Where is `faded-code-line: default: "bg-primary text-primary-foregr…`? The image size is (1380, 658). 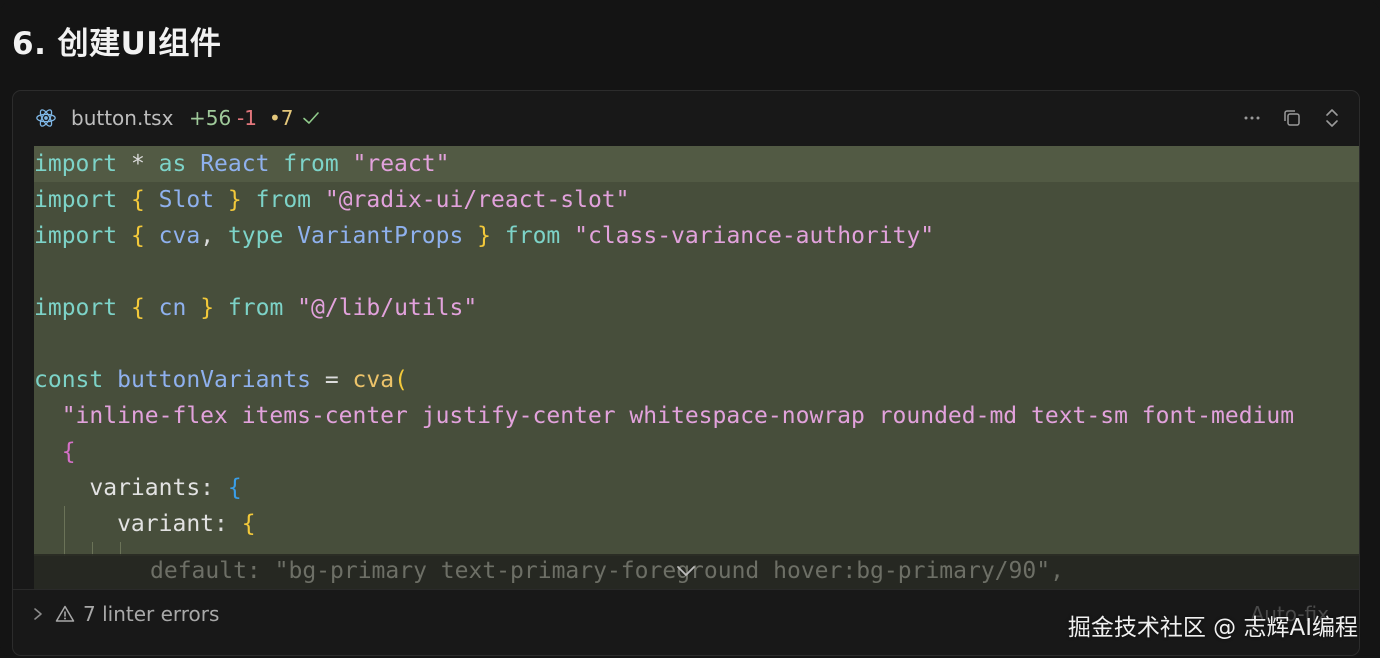
faded-code-line: default: "bg-primary text-primary-foregr… is located at coordinates (607, 571).